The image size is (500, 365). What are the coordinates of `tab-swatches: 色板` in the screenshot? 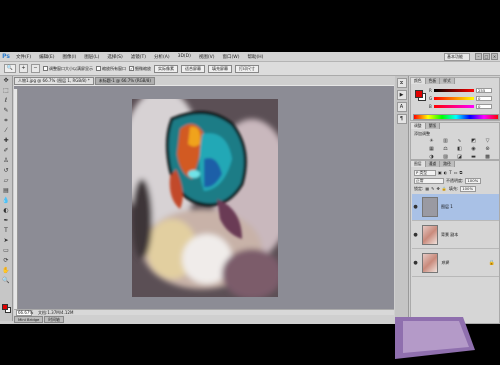 It's located at (433, 81).